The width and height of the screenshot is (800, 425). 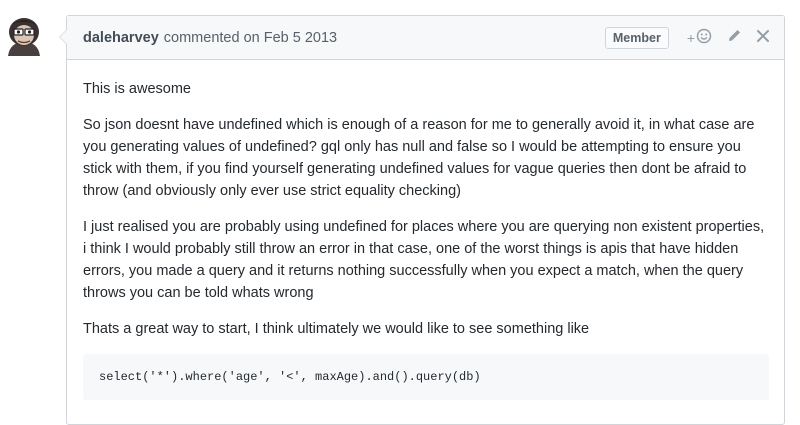 I want to click on add-reaction-button: +, so click(x=699, y=38).